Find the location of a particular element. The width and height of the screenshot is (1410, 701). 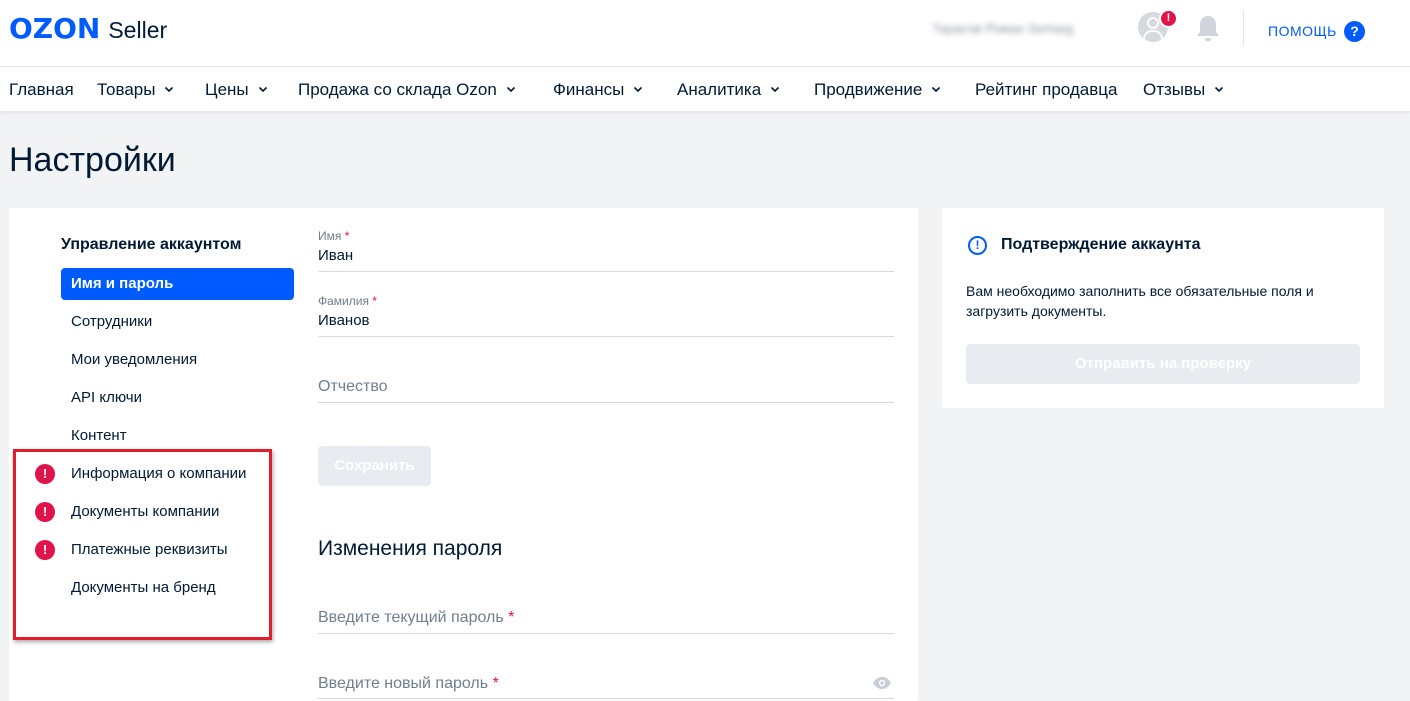

ozon-seller-logo: OZON Seller is located at coordinates (88, 28).